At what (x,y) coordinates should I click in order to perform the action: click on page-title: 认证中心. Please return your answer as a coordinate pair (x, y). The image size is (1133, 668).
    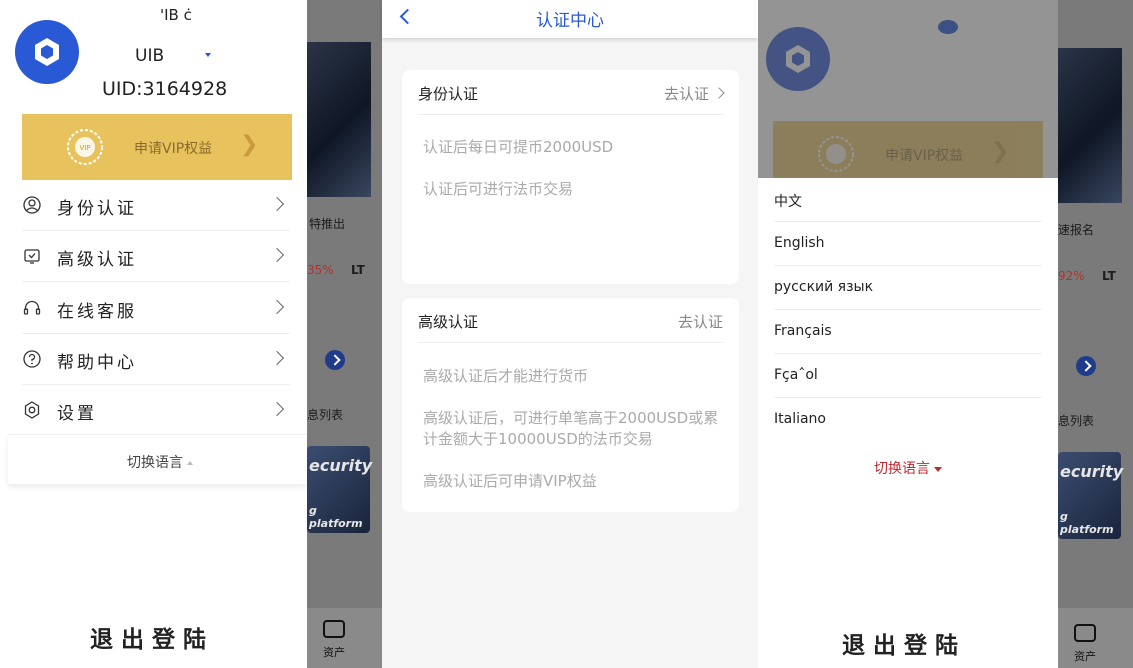
    Looking at the image, I should click on (570, 21).